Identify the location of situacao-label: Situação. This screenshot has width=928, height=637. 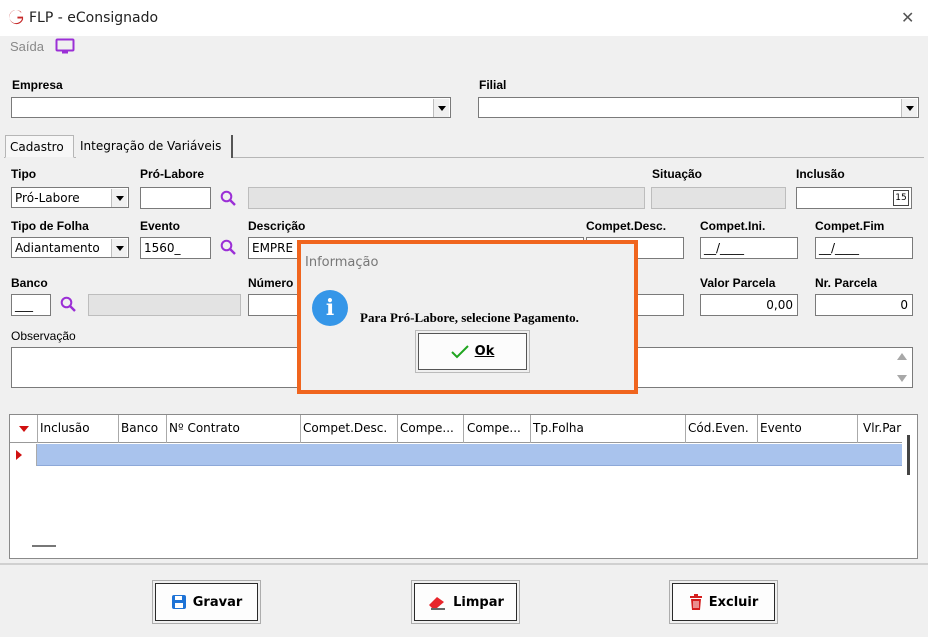
(677, 174).